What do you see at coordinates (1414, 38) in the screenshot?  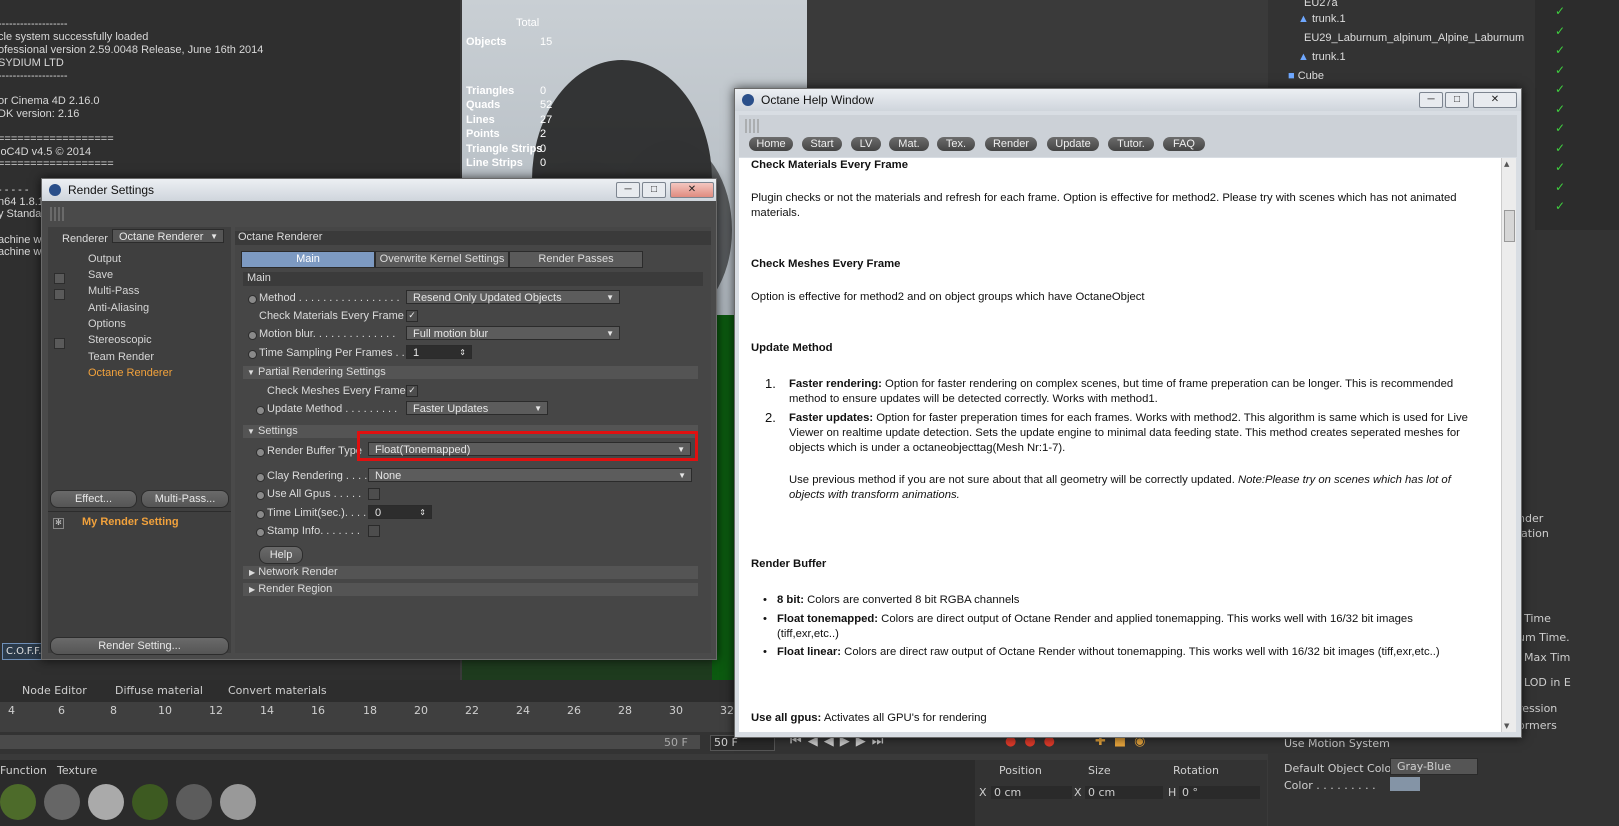 I see `object-item: EU29_Laburnum_alpinum_Alpine_Laburnum` at bounding box center [1414, 38].